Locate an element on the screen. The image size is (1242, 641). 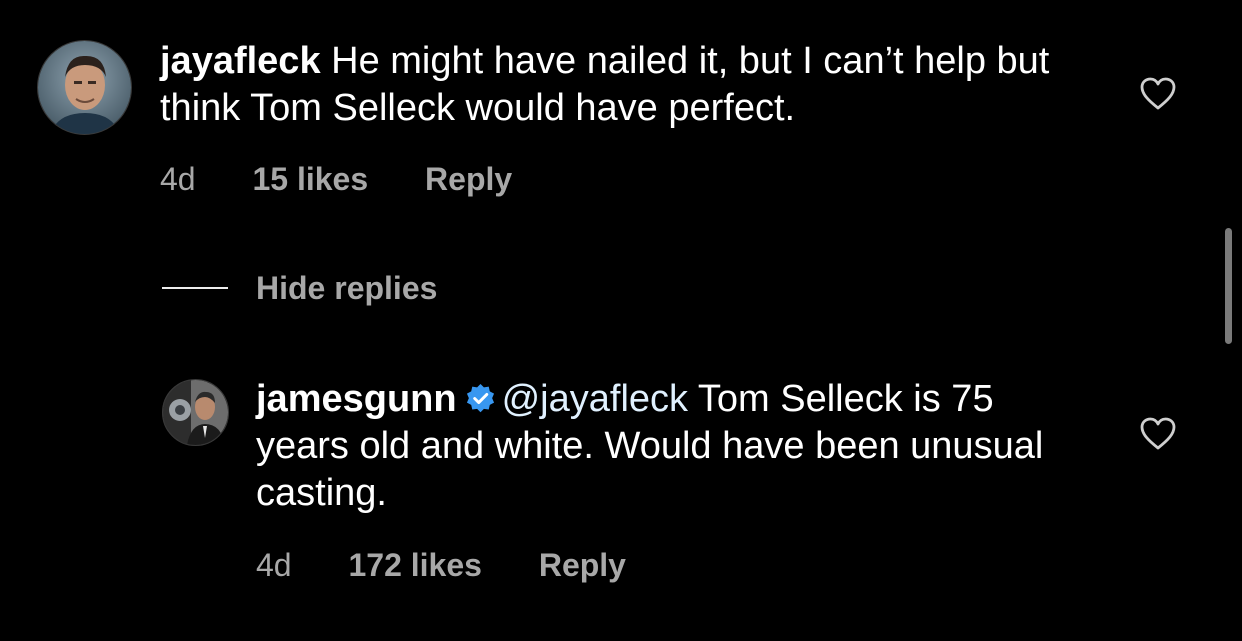
reply-avatar is located at coordinates (195, 412).